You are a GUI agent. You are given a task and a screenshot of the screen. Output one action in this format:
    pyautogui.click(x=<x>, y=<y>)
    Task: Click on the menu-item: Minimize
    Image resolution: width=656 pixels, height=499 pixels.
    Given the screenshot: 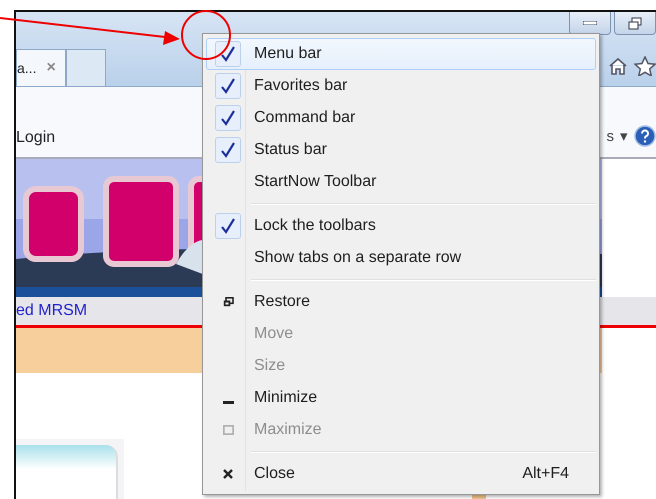 What is the action you would take?
    pyautogui.click(x=401, y=398)
    